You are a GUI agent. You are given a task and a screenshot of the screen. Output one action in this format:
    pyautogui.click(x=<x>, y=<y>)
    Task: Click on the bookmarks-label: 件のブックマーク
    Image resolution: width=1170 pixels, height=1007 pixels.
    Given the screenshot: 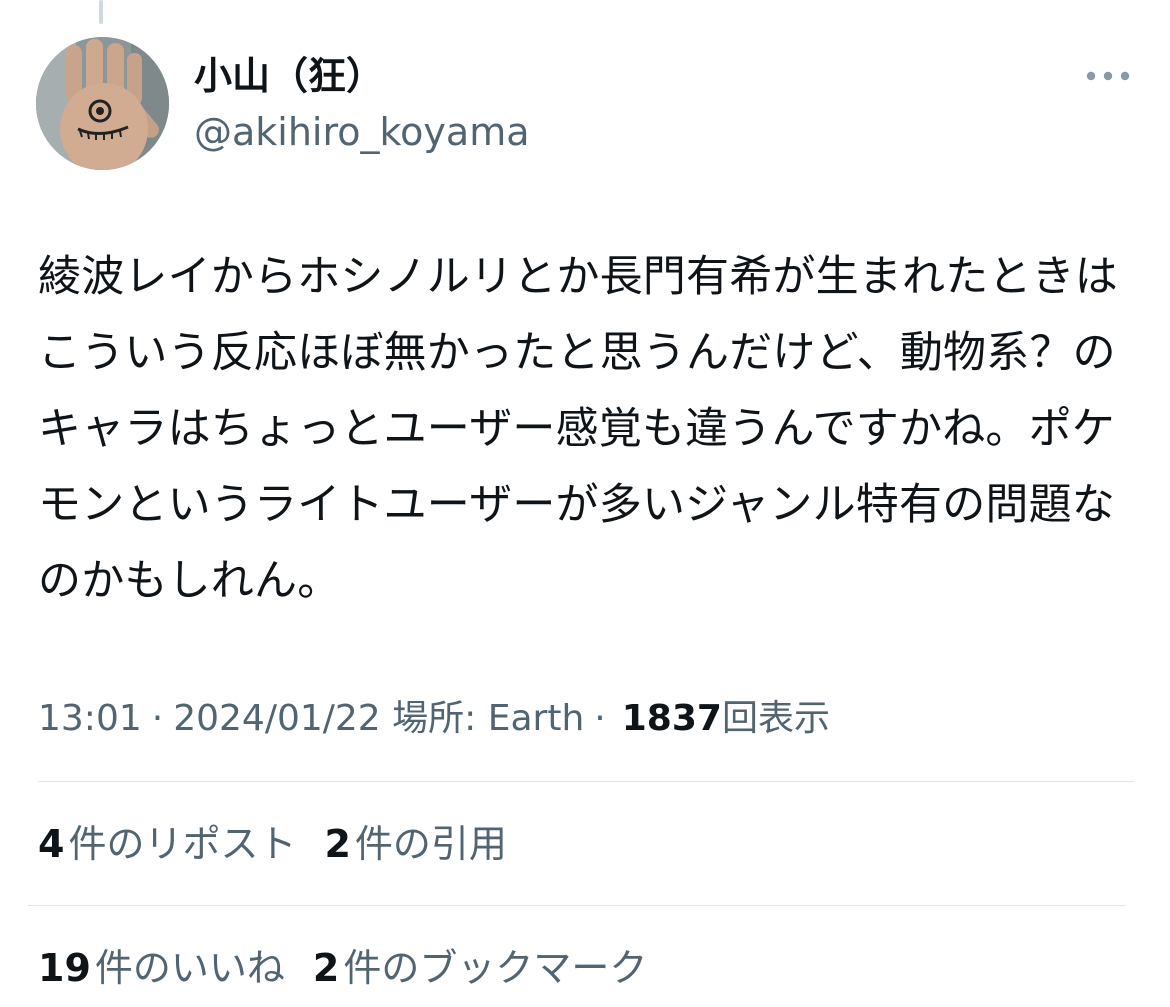 What is the action you would take?
    pyautogui.click(x=495, y=968)
    